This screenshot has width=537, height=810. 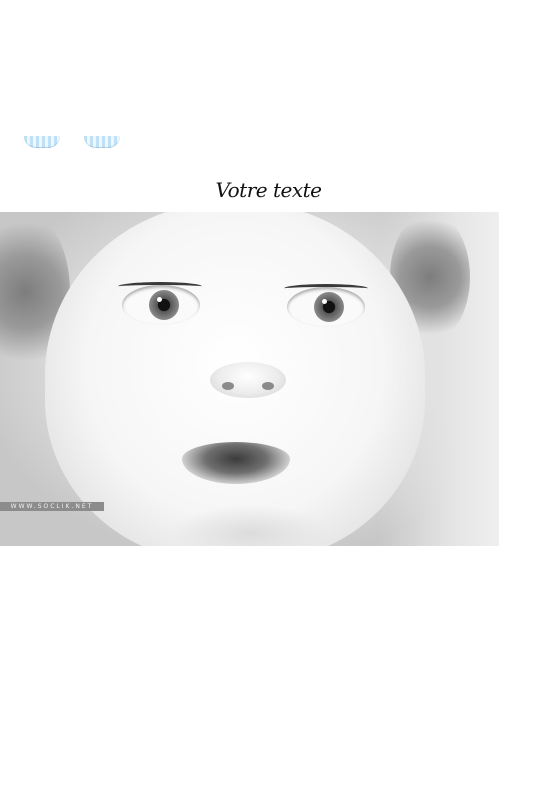 I want to click on headline-text: Votre texte, so click(x=268, y=190).